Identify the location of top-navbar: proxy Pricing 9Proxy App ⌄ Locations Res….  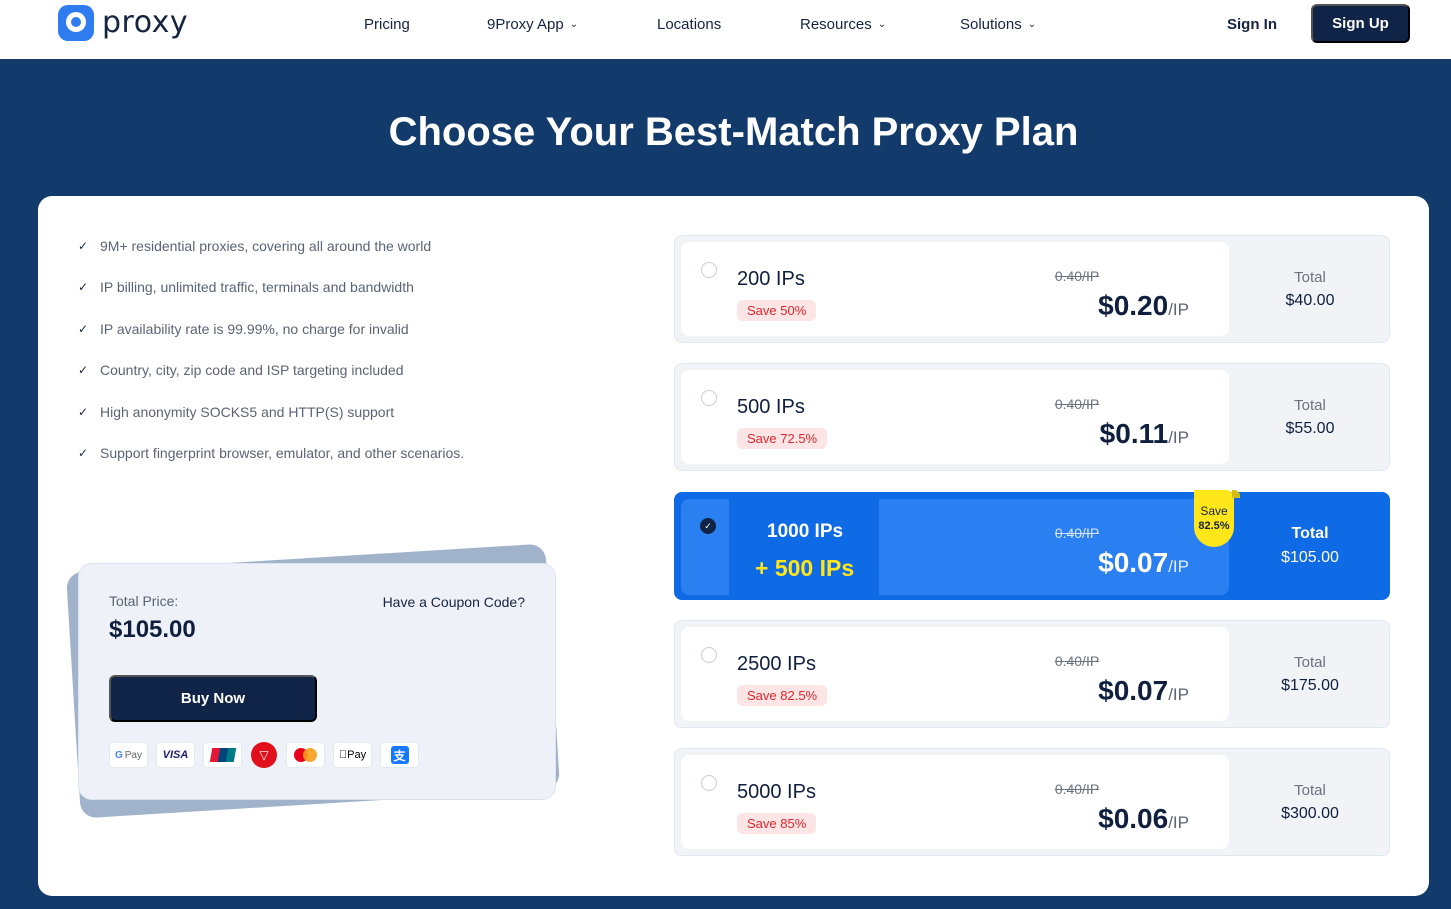
(725, 29).